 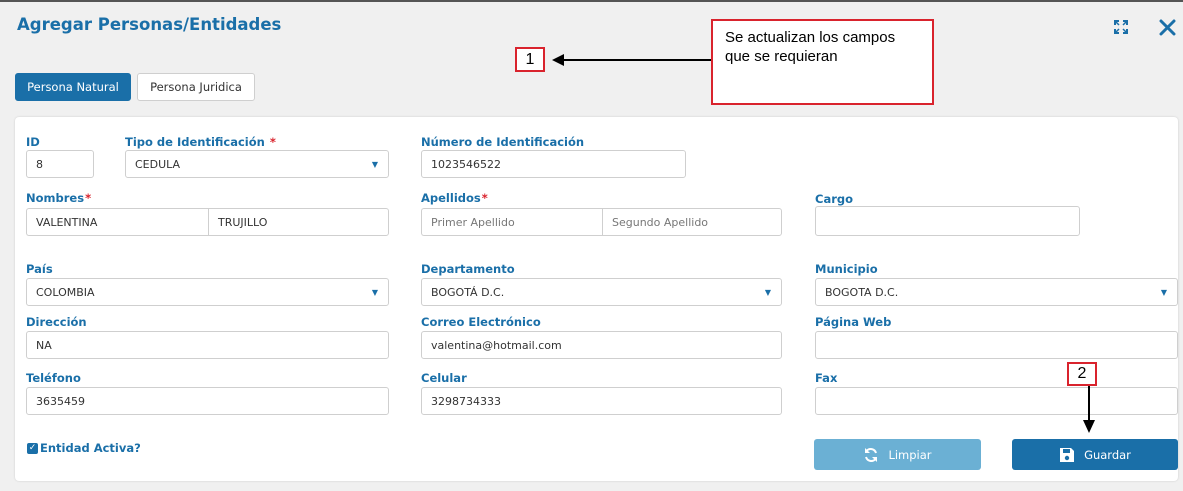 What do you see at coordinates (834, 199) in the screenshot?
I see `cargo-label: Cargo` at bounding box center [834, 199].